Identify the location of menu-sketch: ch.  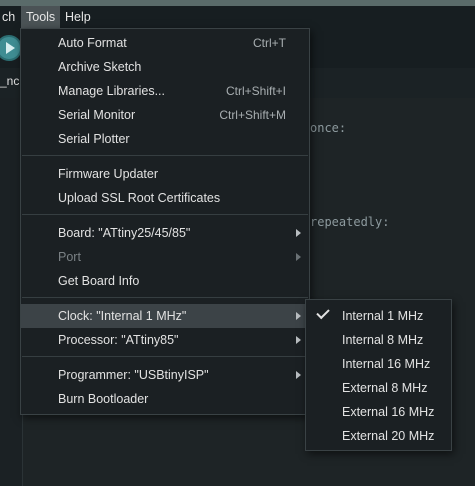
(10, 17).